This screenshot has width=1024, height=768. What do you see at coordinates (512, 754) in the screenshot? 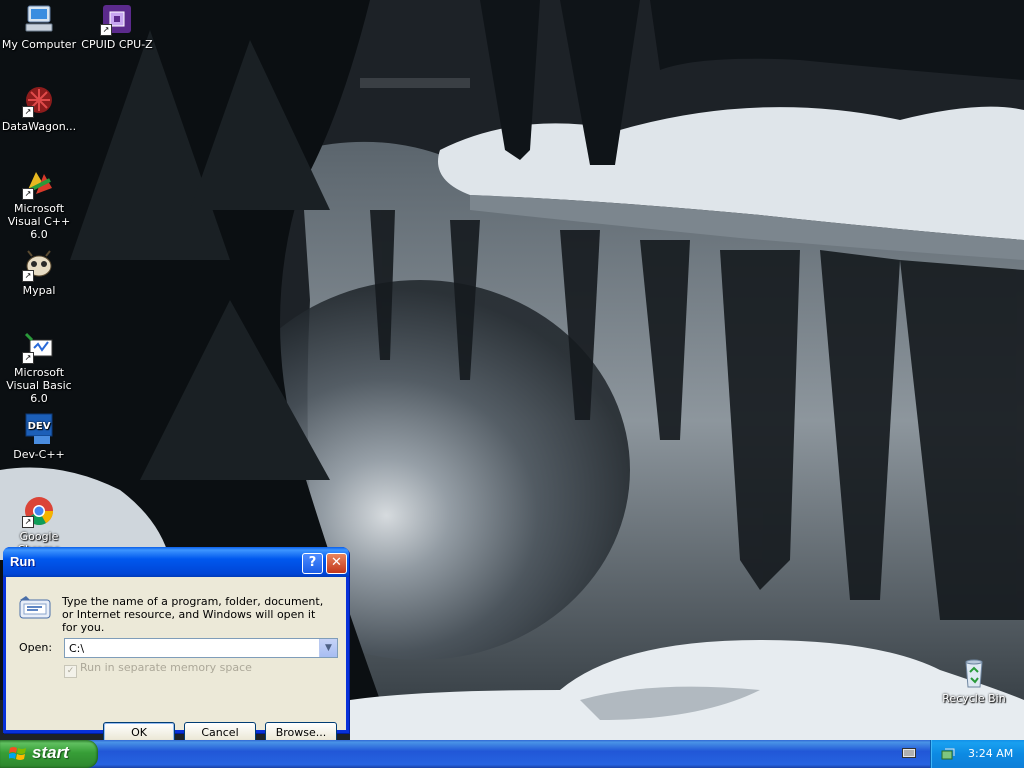
I see `taskbar: start 3:24 AM` at bounding box center [512, 754].